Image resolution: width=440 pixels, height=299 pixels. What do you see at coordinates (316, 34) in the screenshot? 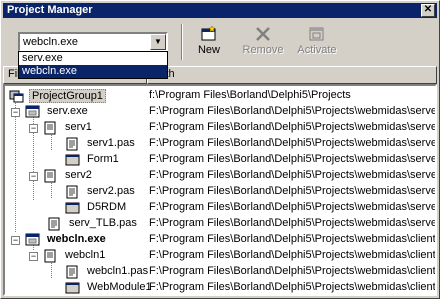
I see `activate-icon` at bounding box center [316, 34].